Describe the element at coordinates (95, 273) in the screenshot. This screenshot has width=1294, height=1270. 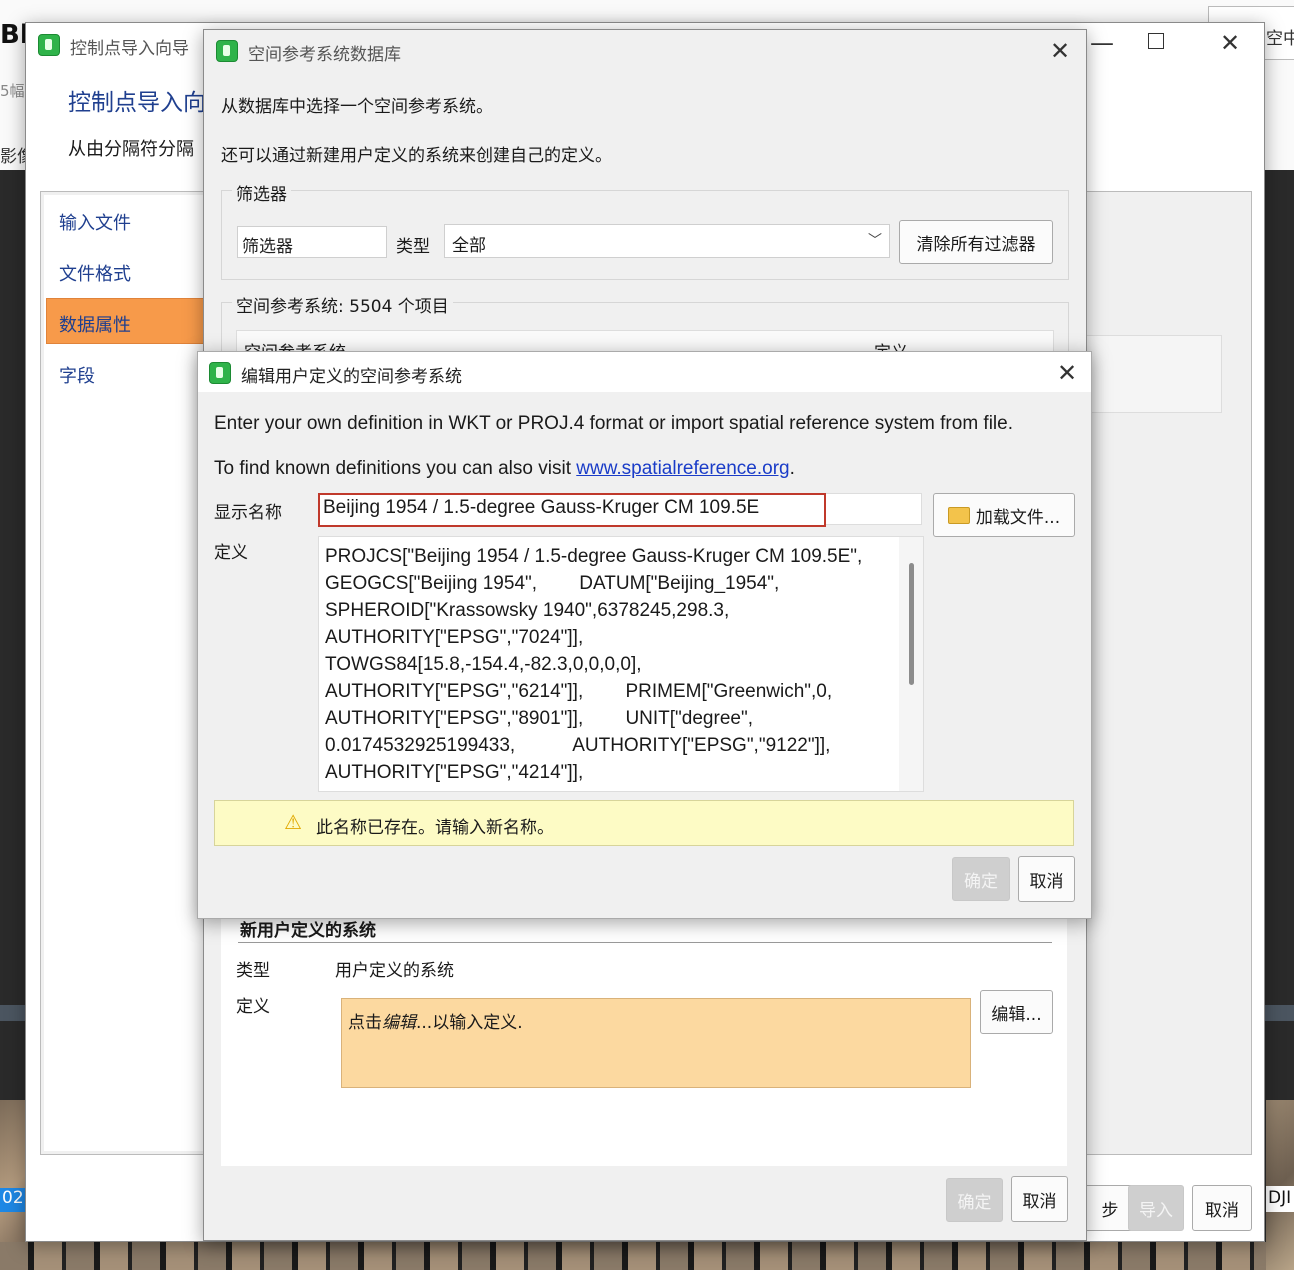
I see `nav-file-format: 文件格式` at that location.